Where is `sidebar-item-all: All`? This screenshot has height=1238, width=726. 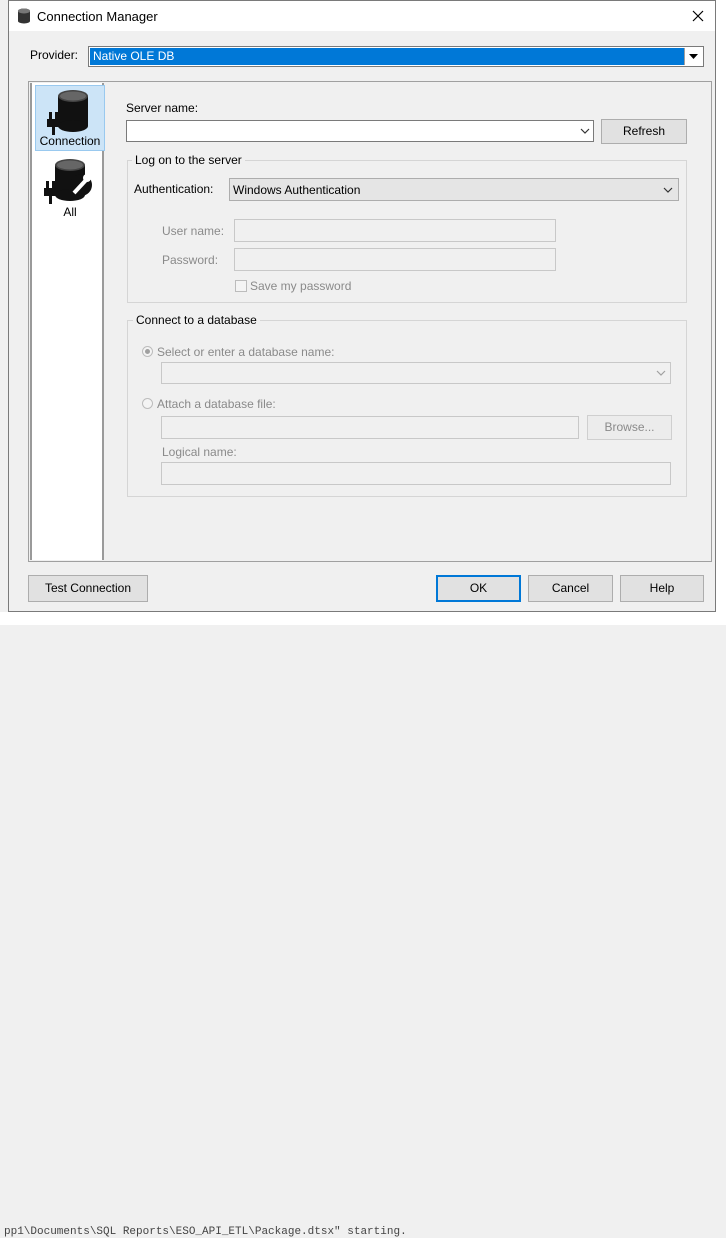 sidebar-item-all: All is located at coordinates (70, 188).